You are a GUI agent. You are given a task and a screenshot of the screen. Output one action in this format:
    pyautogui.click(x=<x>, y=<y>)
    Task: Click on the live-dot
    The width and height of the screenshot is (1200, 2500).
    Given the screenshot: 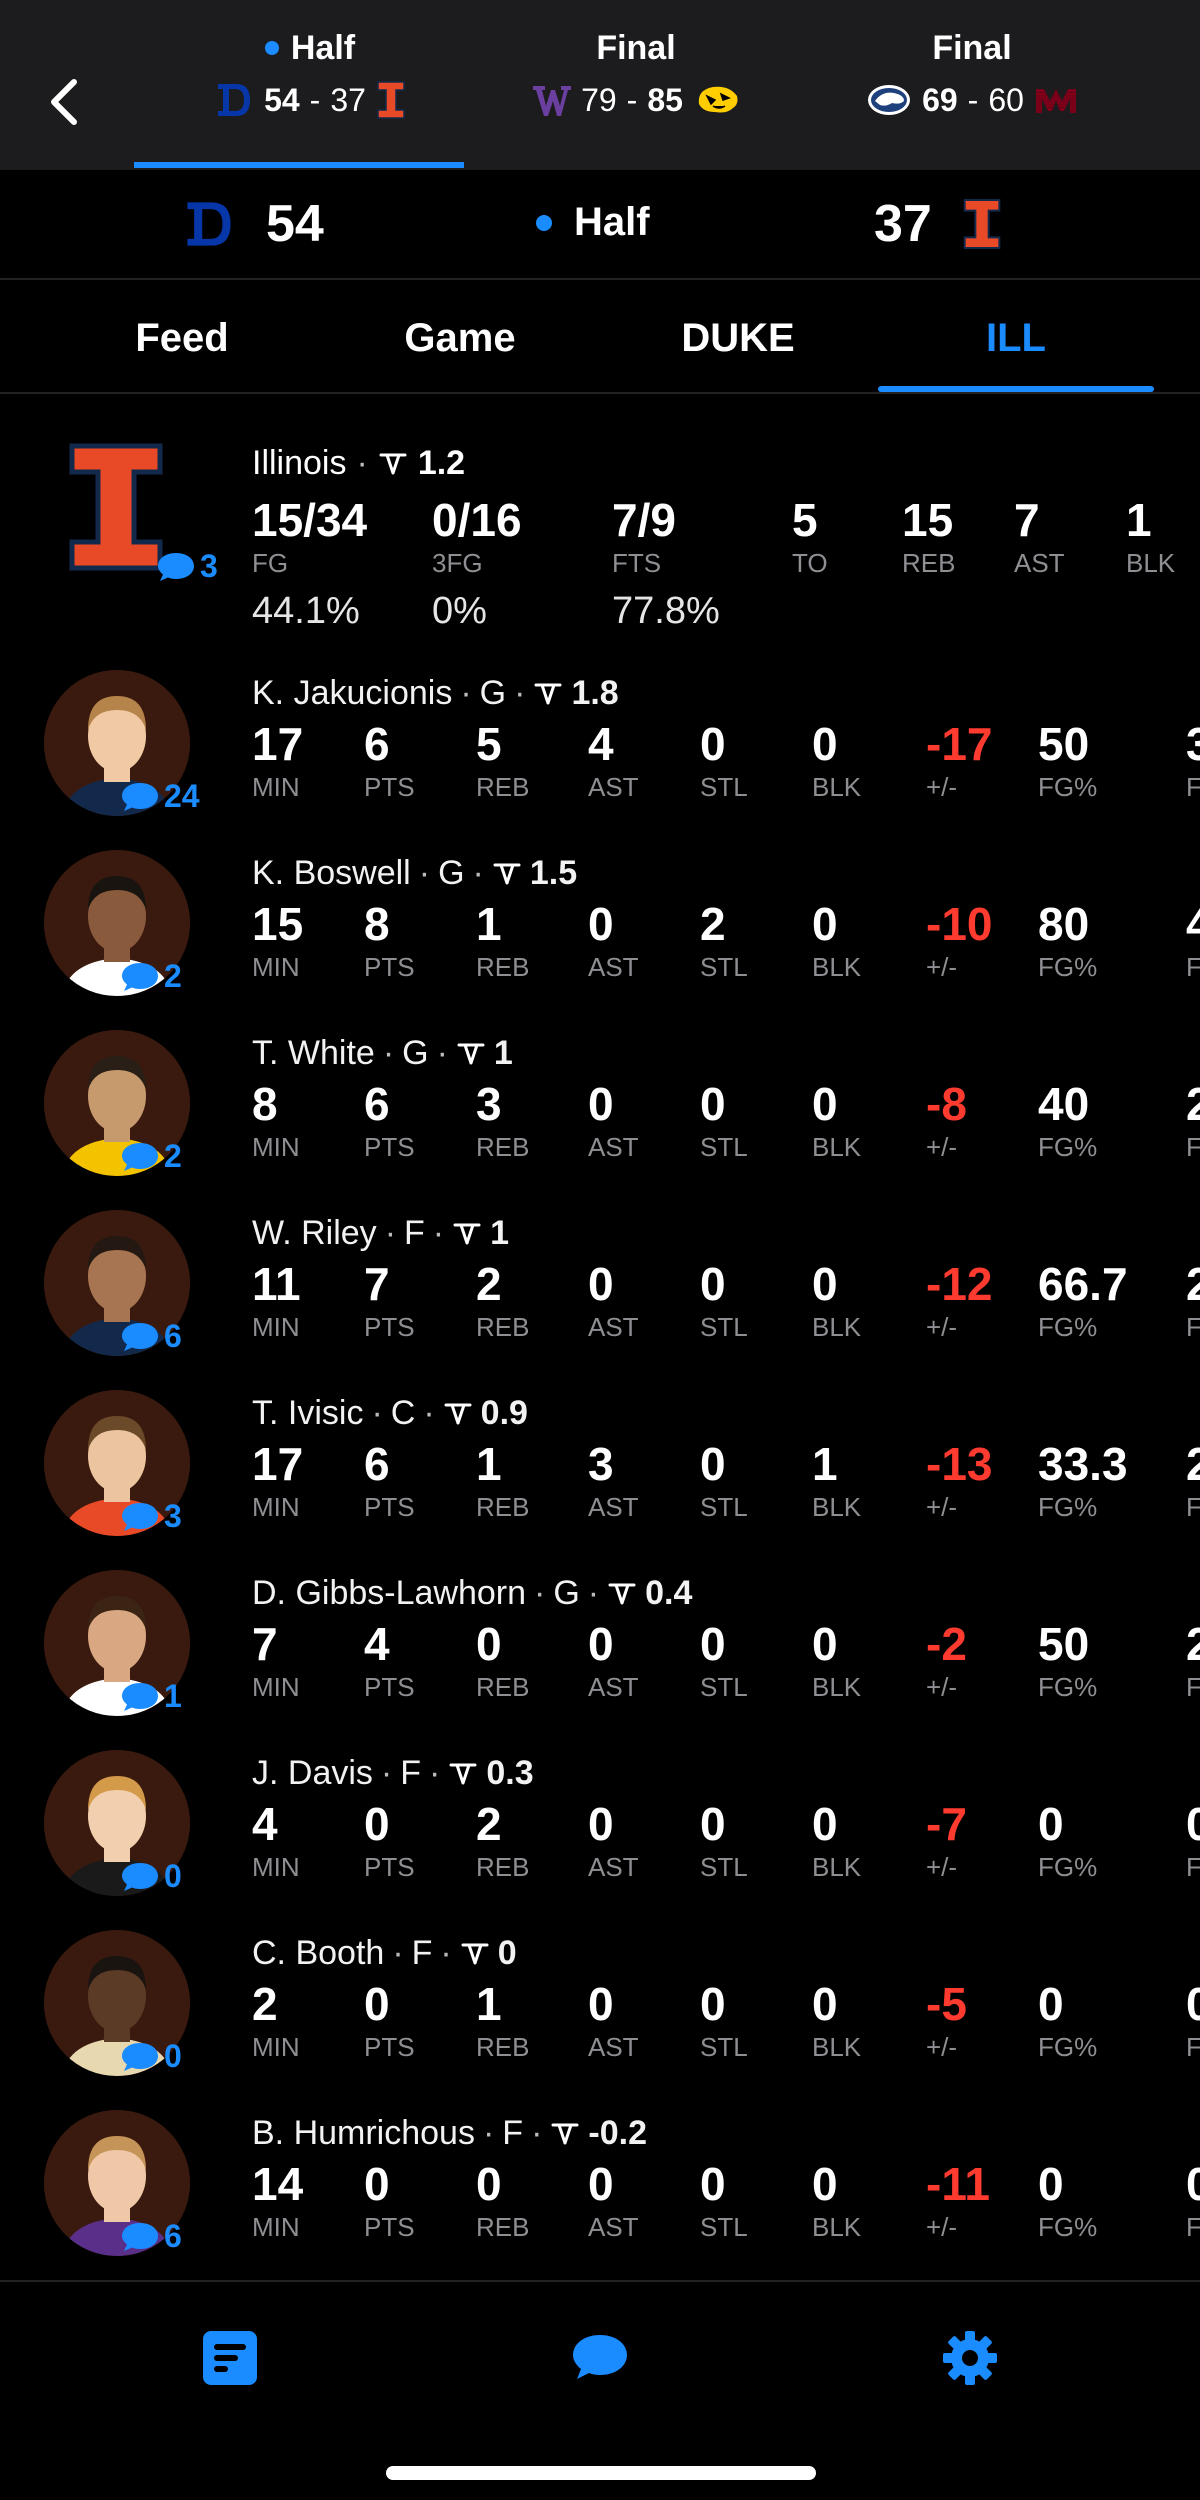 What is the action you would take?
    pyautogui.click(x=544, y=222)
    